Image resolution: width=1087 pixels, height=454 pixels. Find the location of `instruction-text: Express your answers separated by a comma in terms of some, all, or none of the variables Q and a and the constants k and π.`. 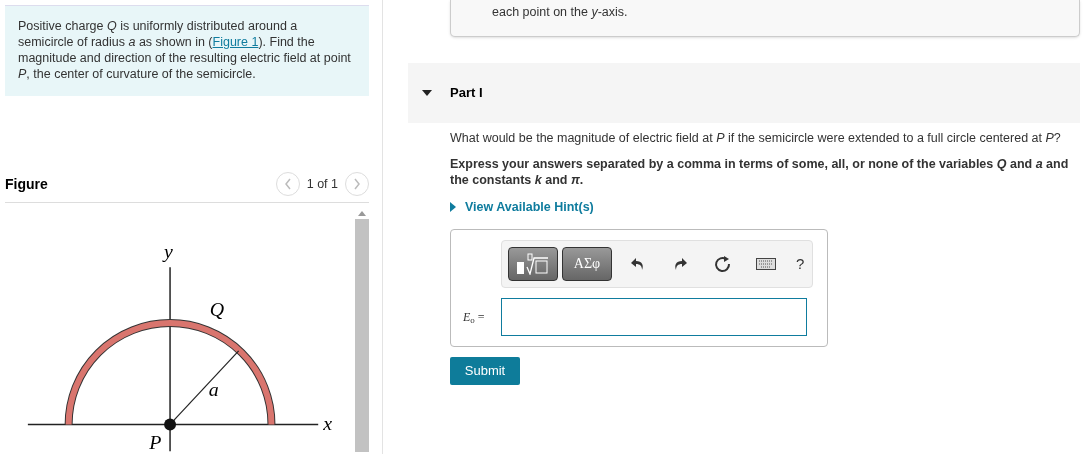

instruction-text: Express your answers separated by a comma in terms of some, all, or none of the variables Q and a and the constants k and π. is located at coordinates (760, 172).